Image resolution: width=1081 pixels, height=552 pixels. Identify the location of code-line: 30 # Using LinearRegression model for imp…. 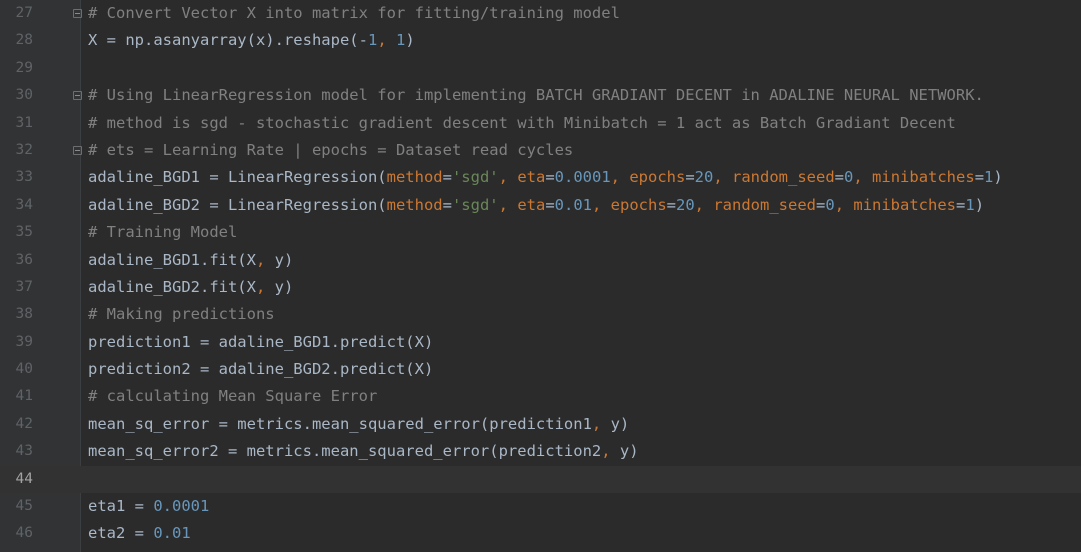
(540, 95).